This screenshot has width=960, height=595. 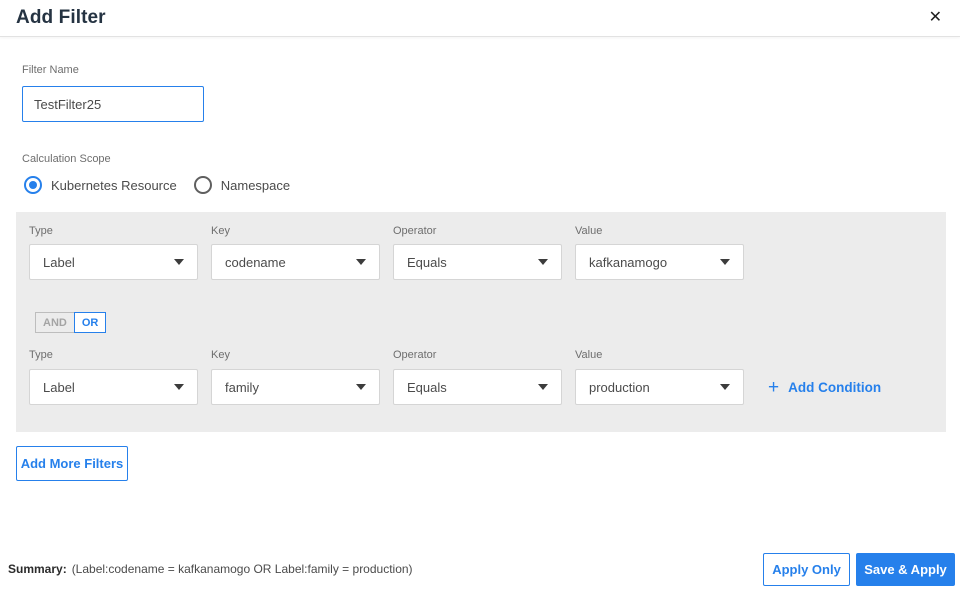 What do you see at coordinates (114, 185) in the screenshot?
I see `radio-label: Kubernetes Resource` at bounding box center [114, 185].